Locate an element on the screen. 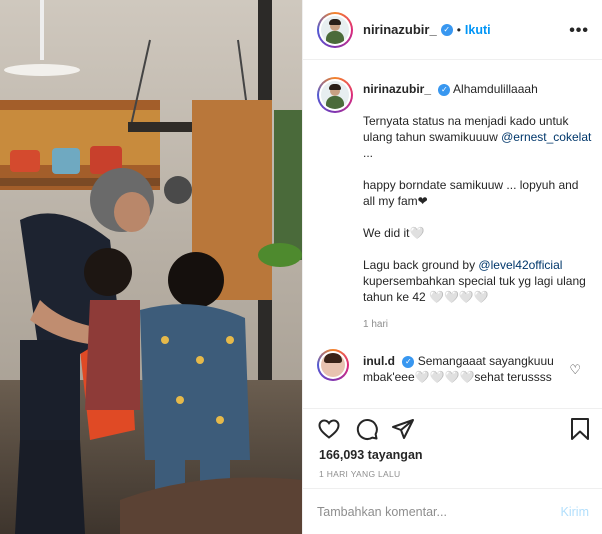 The height and width of the screenshot is (534, 602). post-comment-button: Kirim is located at coordinates (575, 512).